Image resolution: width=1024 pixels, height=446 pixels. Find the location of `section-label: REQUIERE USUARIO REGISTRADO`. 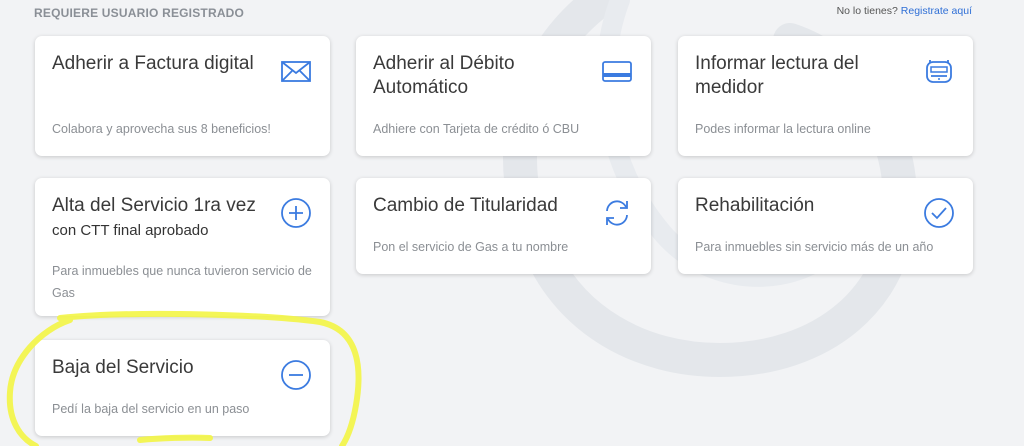

section-label: REQUIERE USUARIO REGISTRADO is located at coordinates (139, 13).